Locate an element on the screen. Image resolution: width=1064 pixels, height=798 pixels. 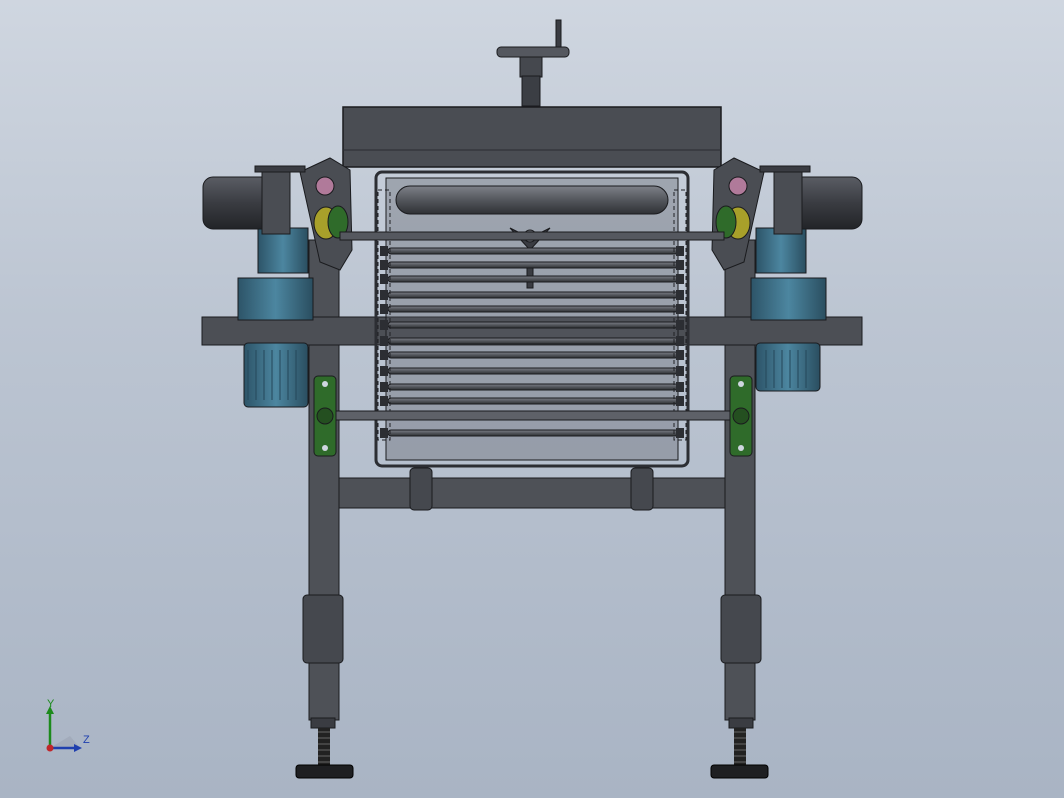
y-axis-label: Y is located at coordinates (51, 704).